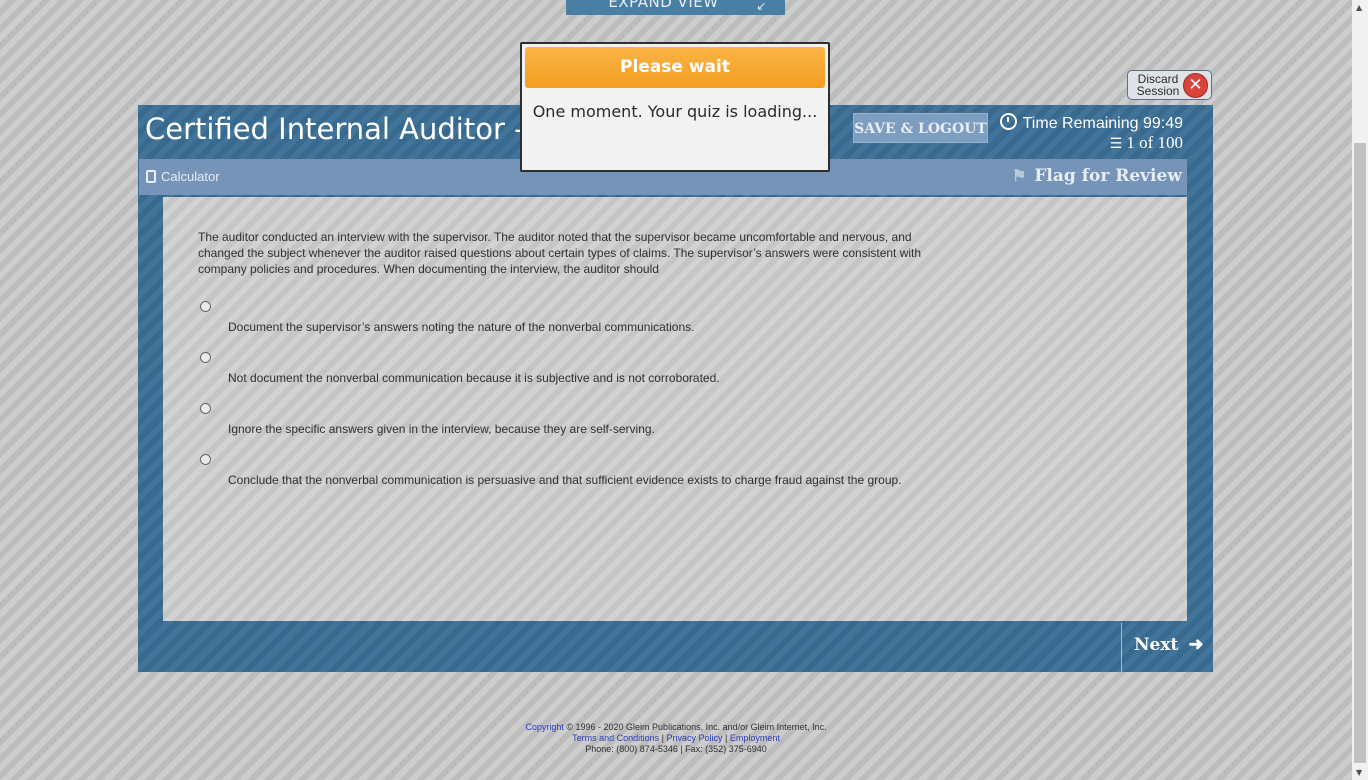 Image resolution: width=1368 pixels, height=780 pixels. What do you see at coordinates (1090, 143) in the screenshot?
I see `question-progress: ☰ 1 of 100` at bounding box center [1090, 143].